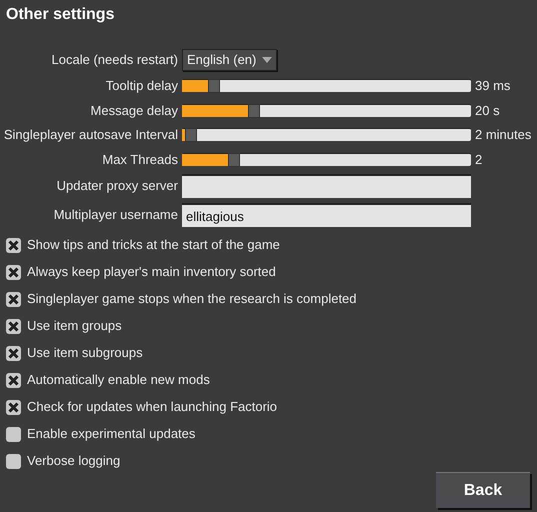 The height and width of the screenshot is (512, 537). I want to click on slider-label: Message delay, so click(134, 111).